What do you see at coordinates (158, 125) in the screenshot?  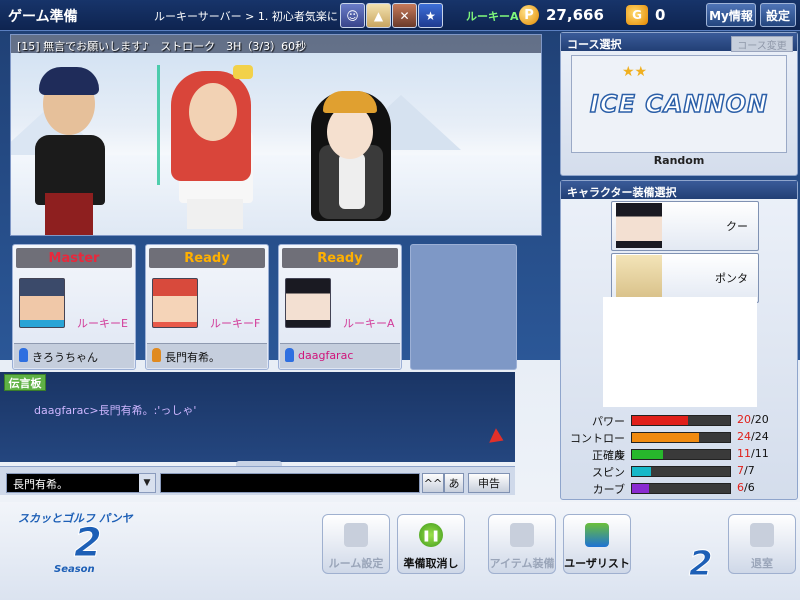 I see `green-pole` at bounding box center [158, 125].